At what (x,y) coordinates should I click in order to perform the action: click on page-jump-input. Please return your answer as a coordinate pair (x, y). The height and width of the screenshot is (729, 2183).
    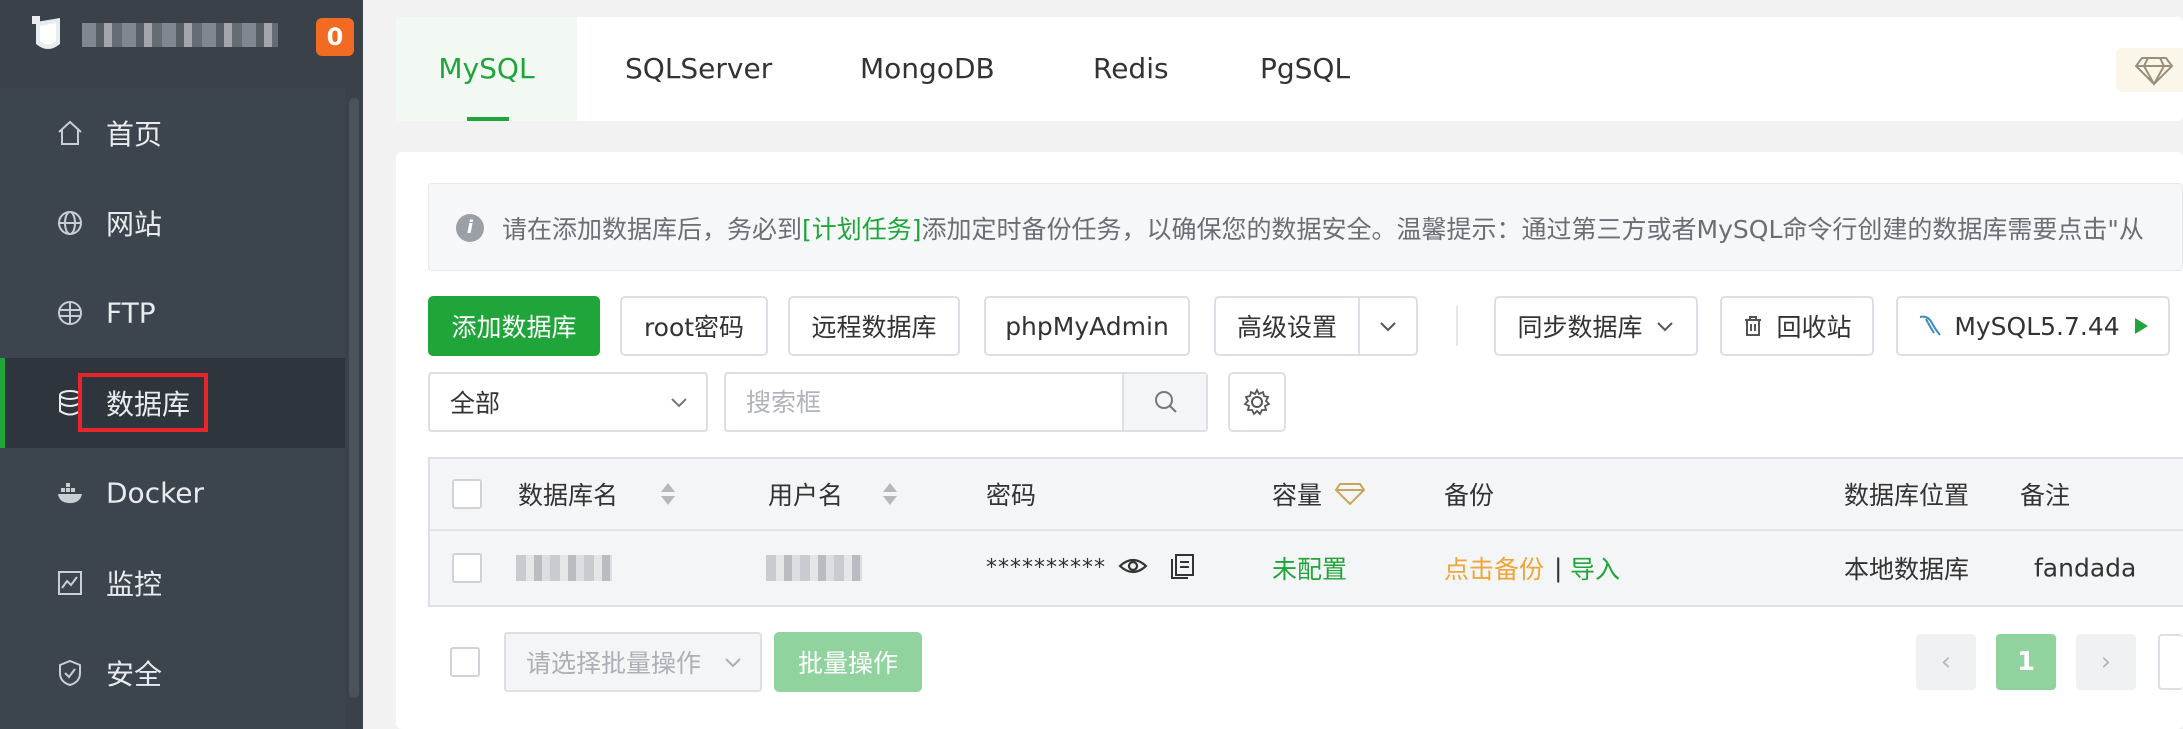
    Looking at the image, I should click on (2170, 662).